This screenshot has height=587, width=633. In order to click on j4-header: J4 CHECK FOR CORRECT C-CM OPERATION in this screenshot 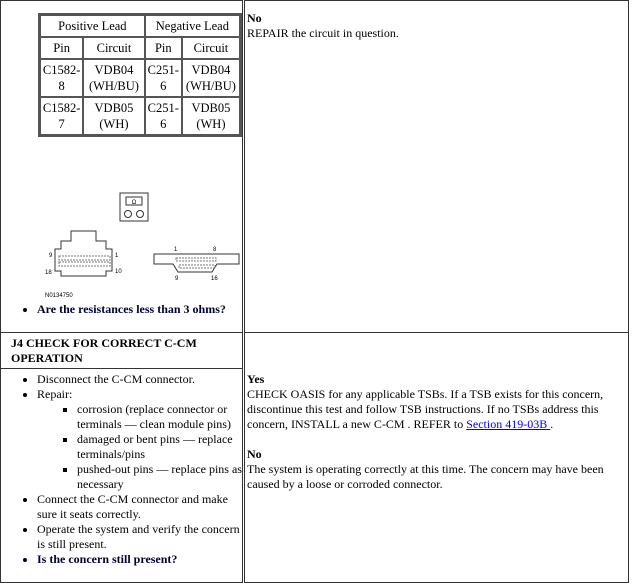, I will do `click(121, 350)`.